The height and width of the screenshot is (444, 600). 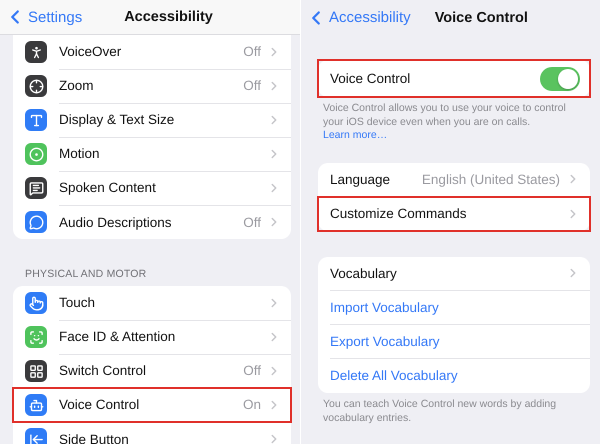 I want to click on row-label: Face ID & Attention, so click(x=117, y=336).